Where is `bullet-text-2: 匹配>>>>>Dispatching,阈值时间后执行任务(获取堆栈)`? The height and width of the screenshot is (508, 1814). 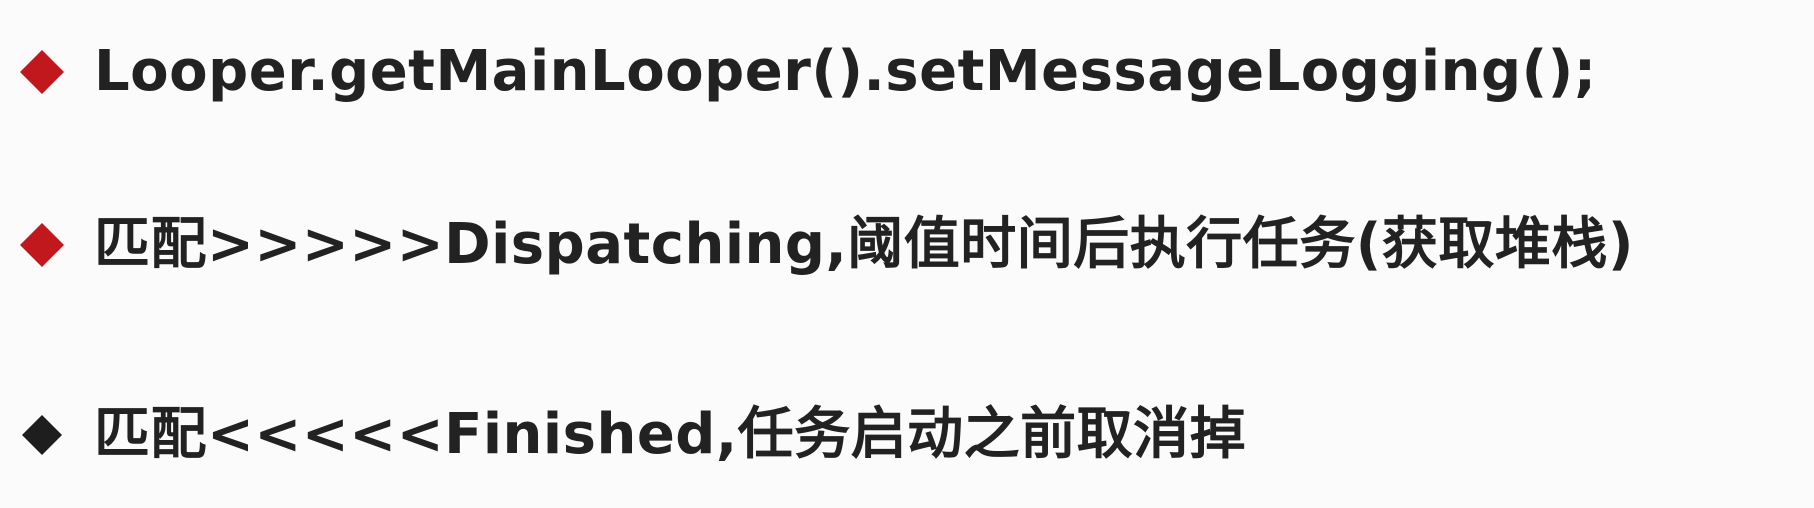 bullet-text-2: 匹配>>>>>Dispatching,阈值时间后执行任务(获取堆栈) is located at coordinates (864, 244).